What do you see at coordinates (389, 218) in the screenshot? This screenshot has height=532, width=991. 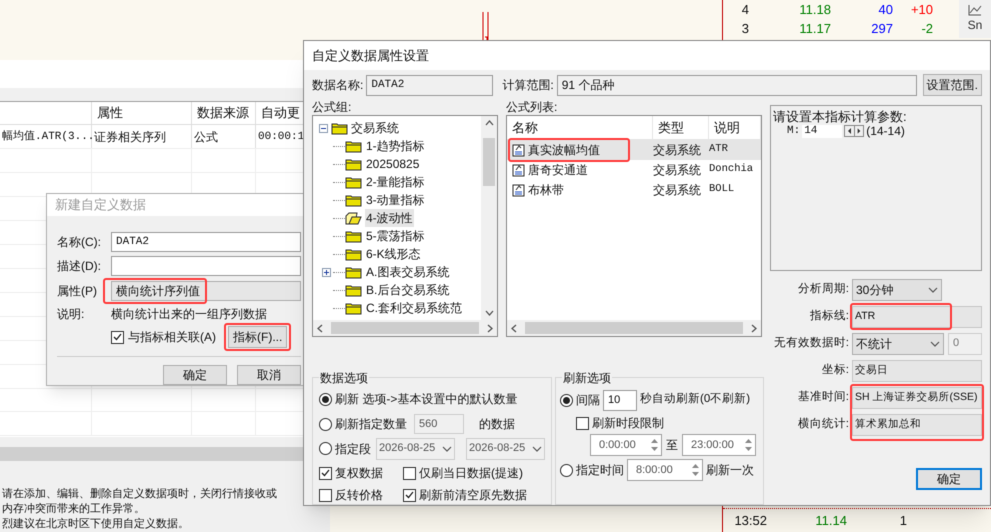 I see `tree-item: 4-波动性` at bounding box center [389, 218].